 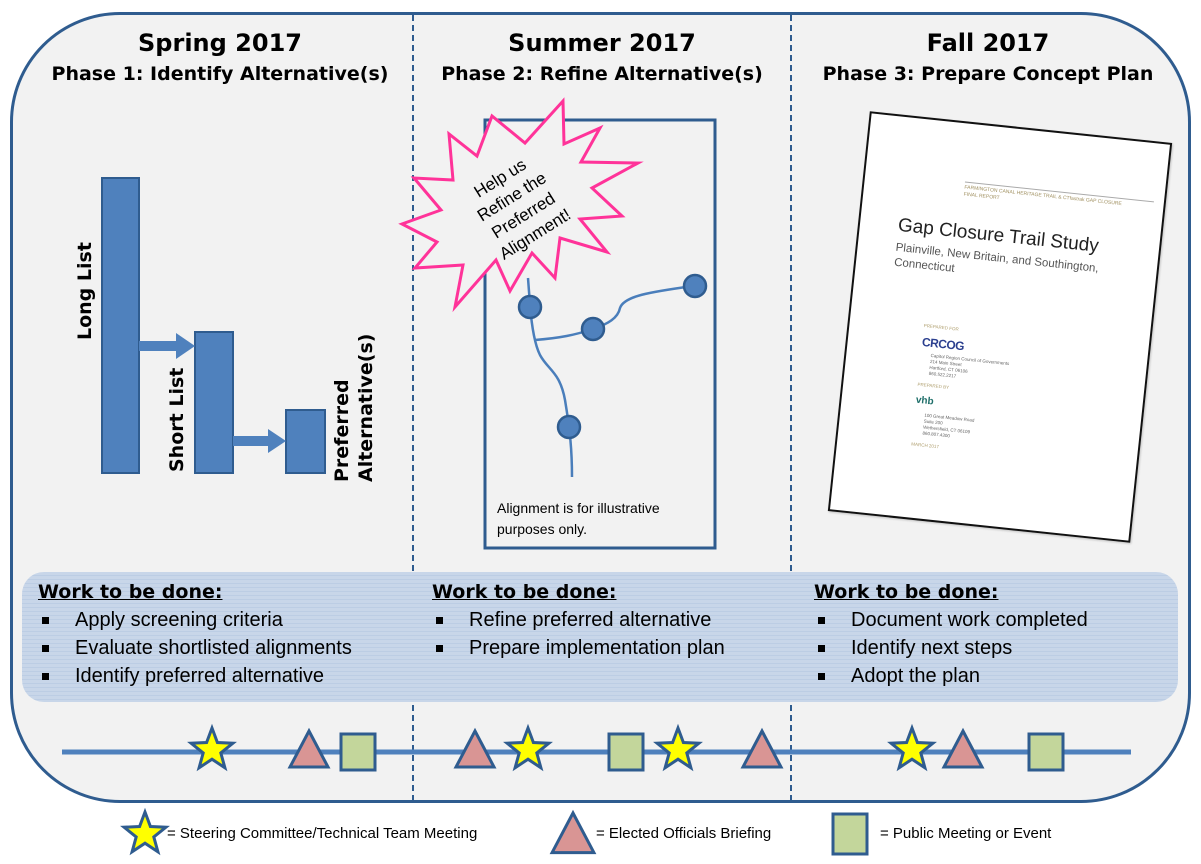 I want to click on timeline-markers, so click(x=626, y=747).